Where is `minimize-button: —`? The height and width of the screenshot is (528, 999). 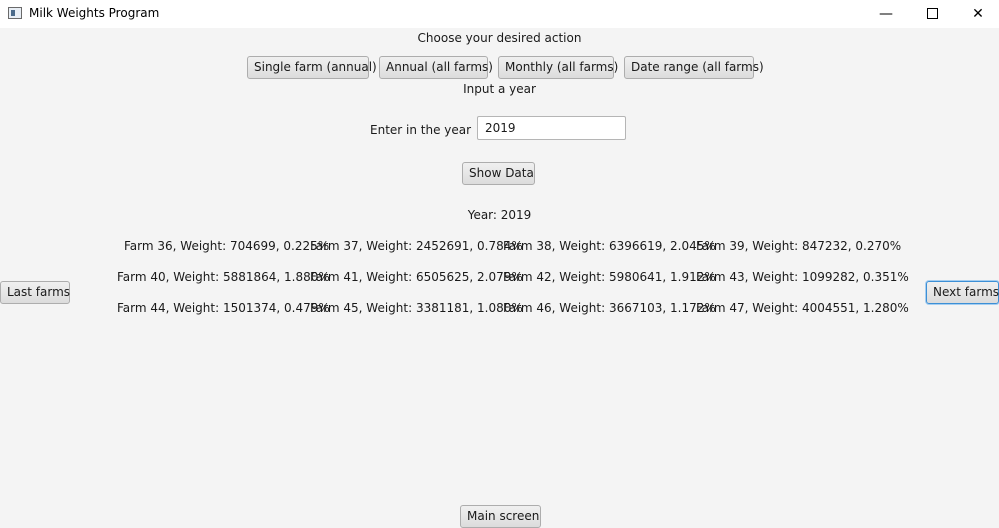 minimize-button: — is located at coordinates (886, 14).